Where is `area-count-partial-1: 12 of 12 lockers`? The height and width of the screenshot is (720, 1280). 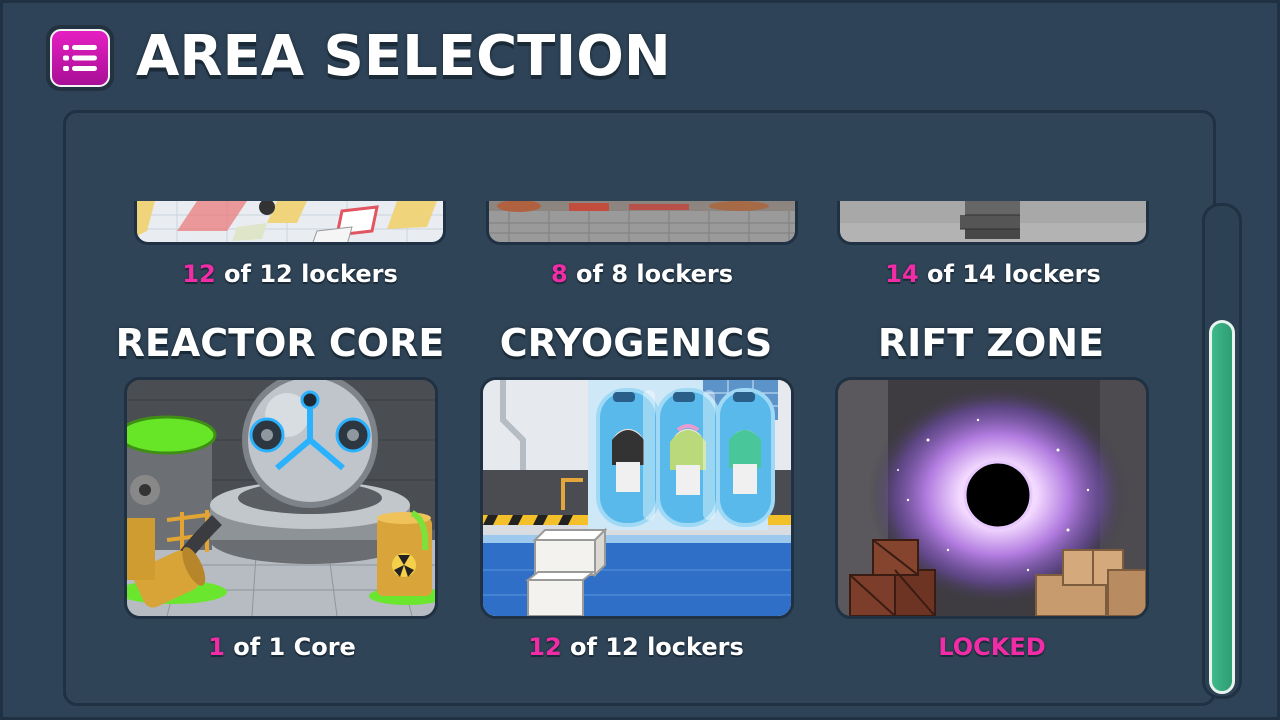 area-count-partial-1: 12 of 12 lockers is located at coordinates (290, 274).